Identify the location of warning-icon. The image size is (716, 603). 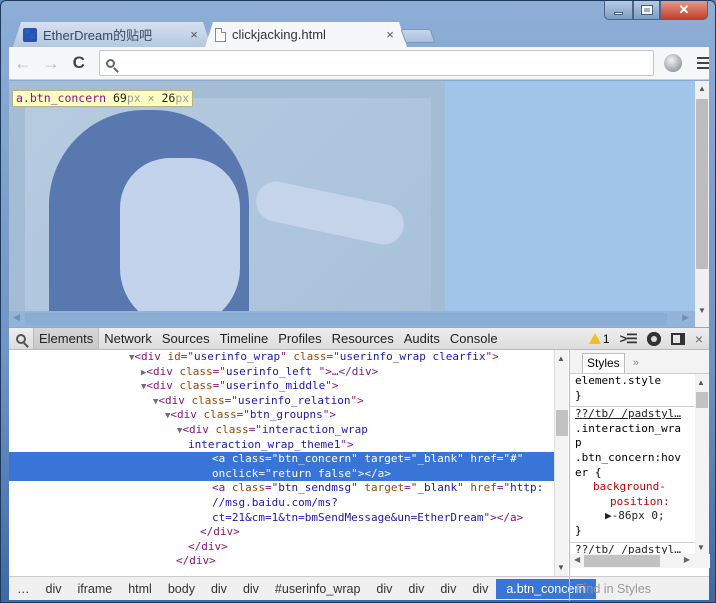
(594, 338).